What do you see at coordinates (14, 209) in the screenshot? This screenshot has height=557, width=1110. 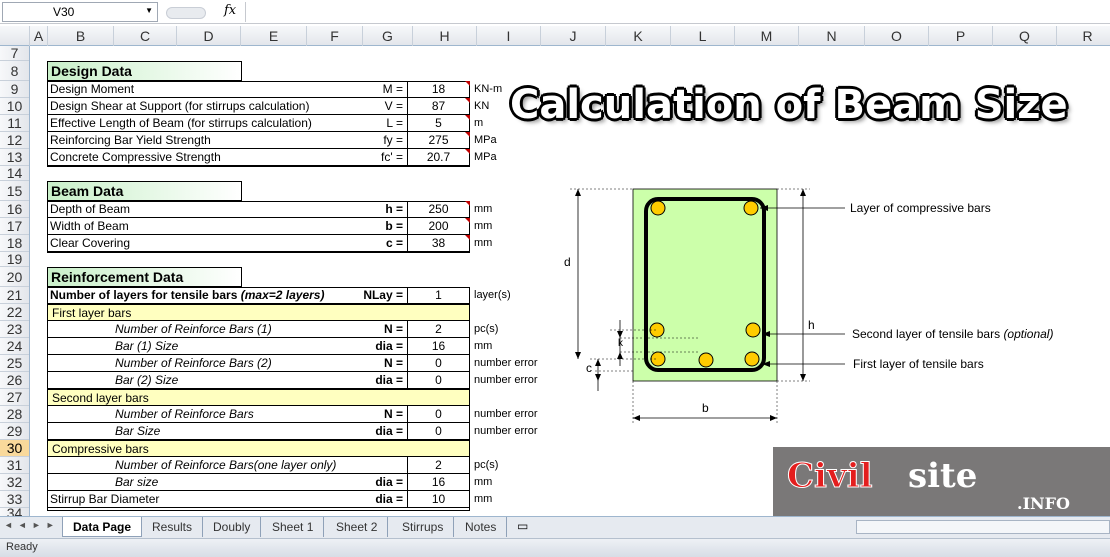 I see `row-header-16: 16` at bounding box center [14, 209].